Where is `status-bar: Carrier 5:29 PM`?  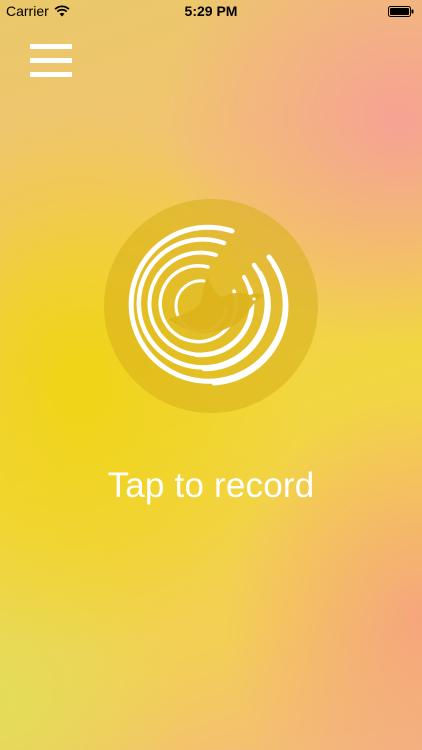 status-bar: Carrier 5:29 PM is located at coordinates (211, 11).